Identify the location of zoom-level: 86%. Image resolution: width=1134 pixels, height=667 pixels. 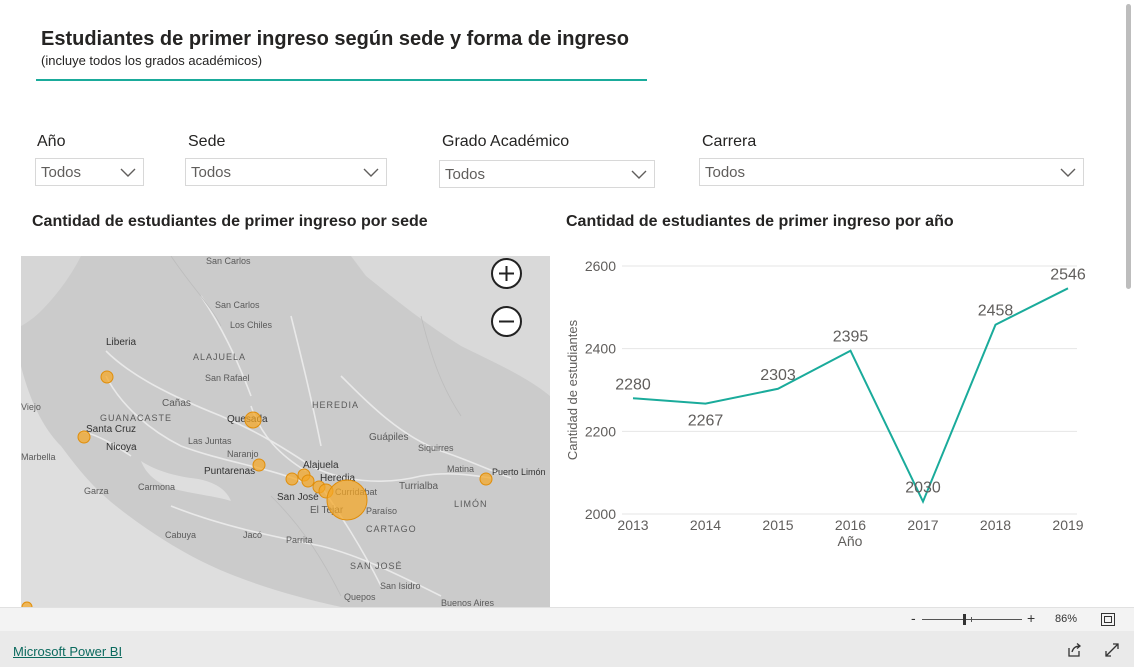
(1066, 619).